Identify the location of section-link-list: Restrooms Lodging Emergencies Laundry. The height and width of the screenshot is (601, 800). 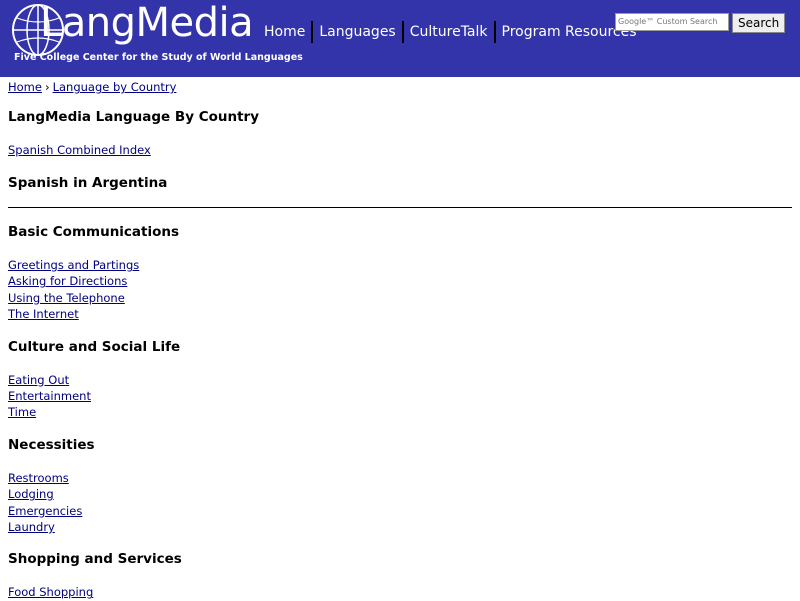
(400, 503).